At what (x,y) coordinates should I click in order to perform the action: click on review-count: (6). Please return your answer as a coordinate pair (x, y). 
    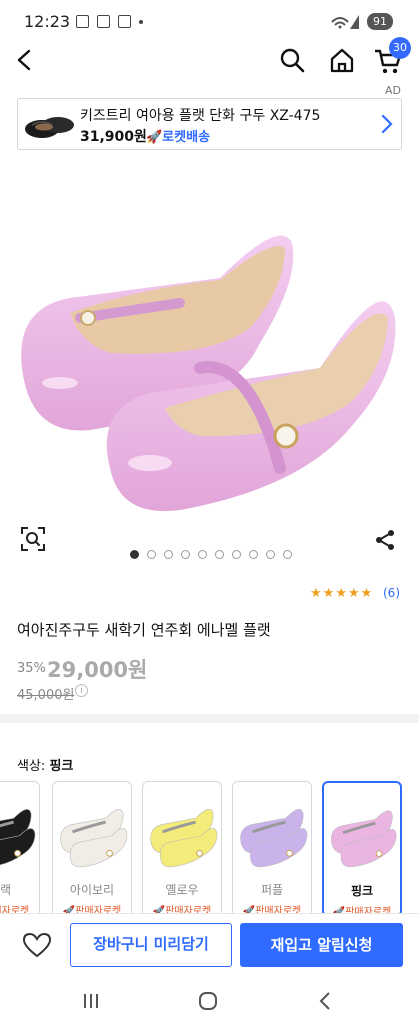
    Looking at the image, I should click on (391, 593).